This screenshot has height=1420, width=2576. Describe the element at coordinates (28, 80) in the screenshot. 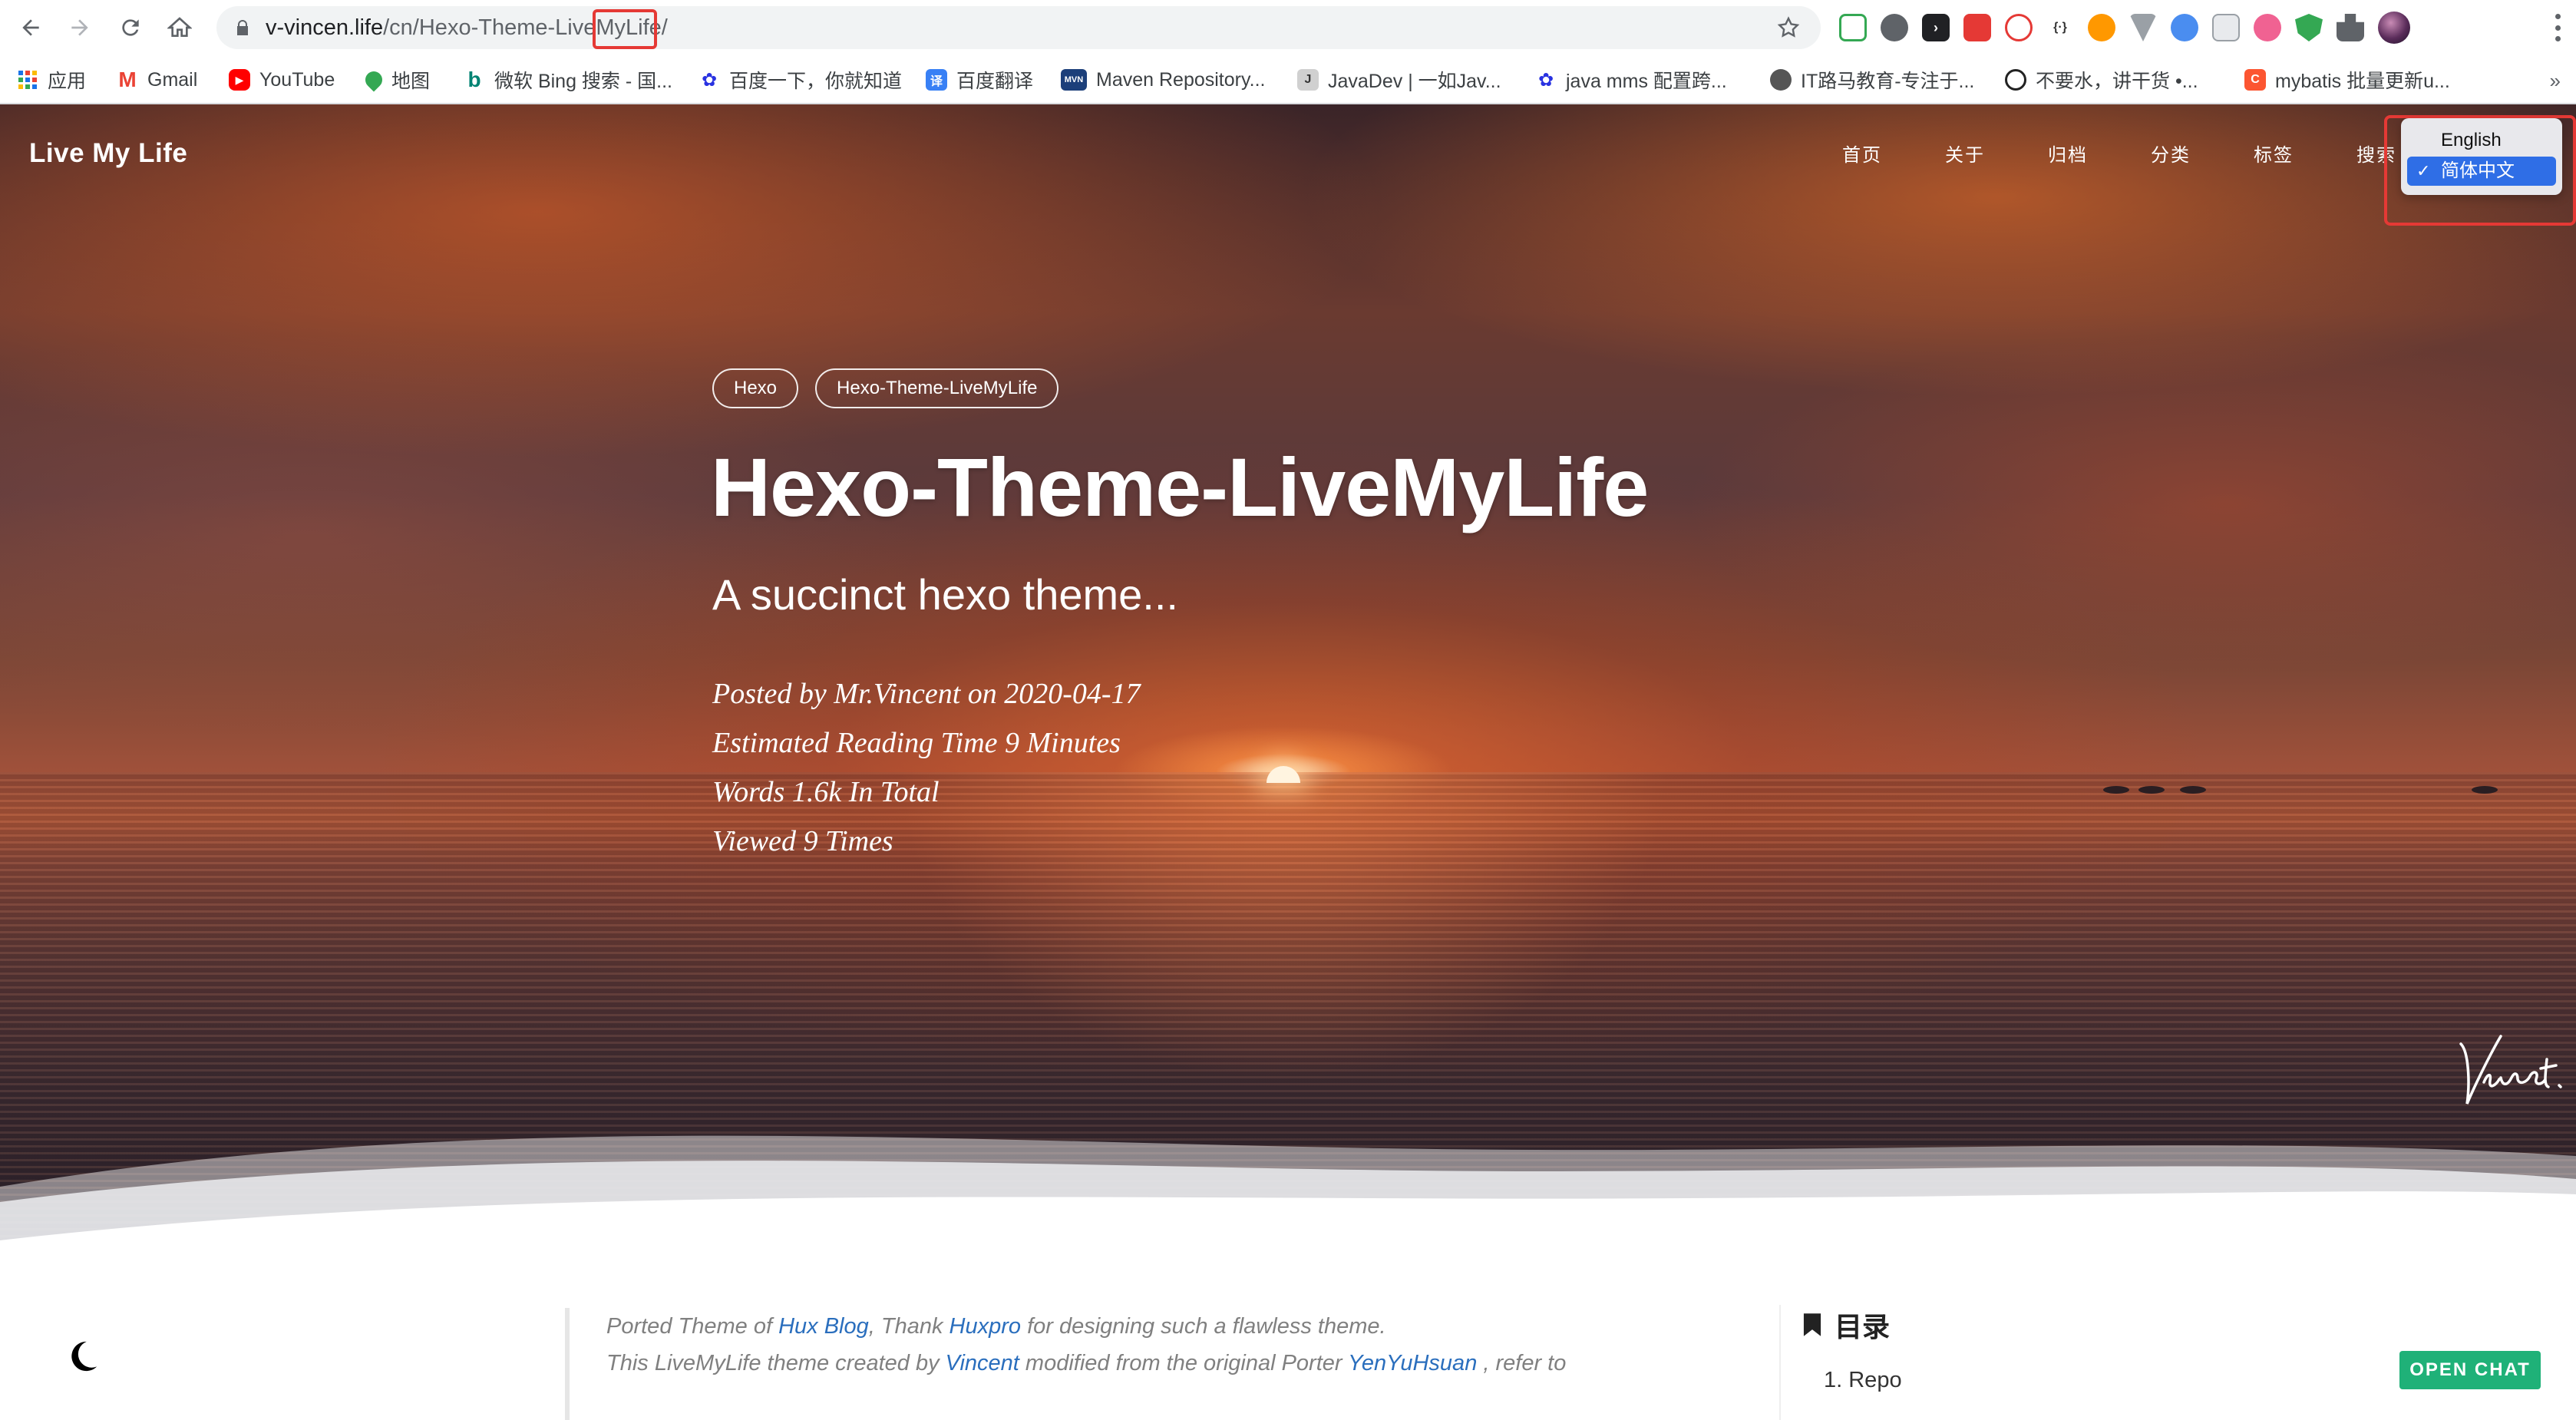

I see `apps-grid-icon` at that location.